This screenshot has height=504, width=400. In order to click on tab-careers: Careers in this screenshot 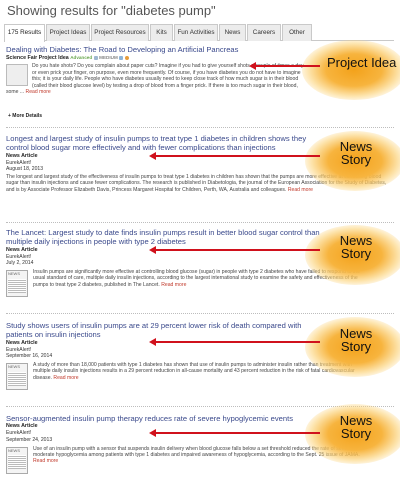, I will do `click(264, 32)`.